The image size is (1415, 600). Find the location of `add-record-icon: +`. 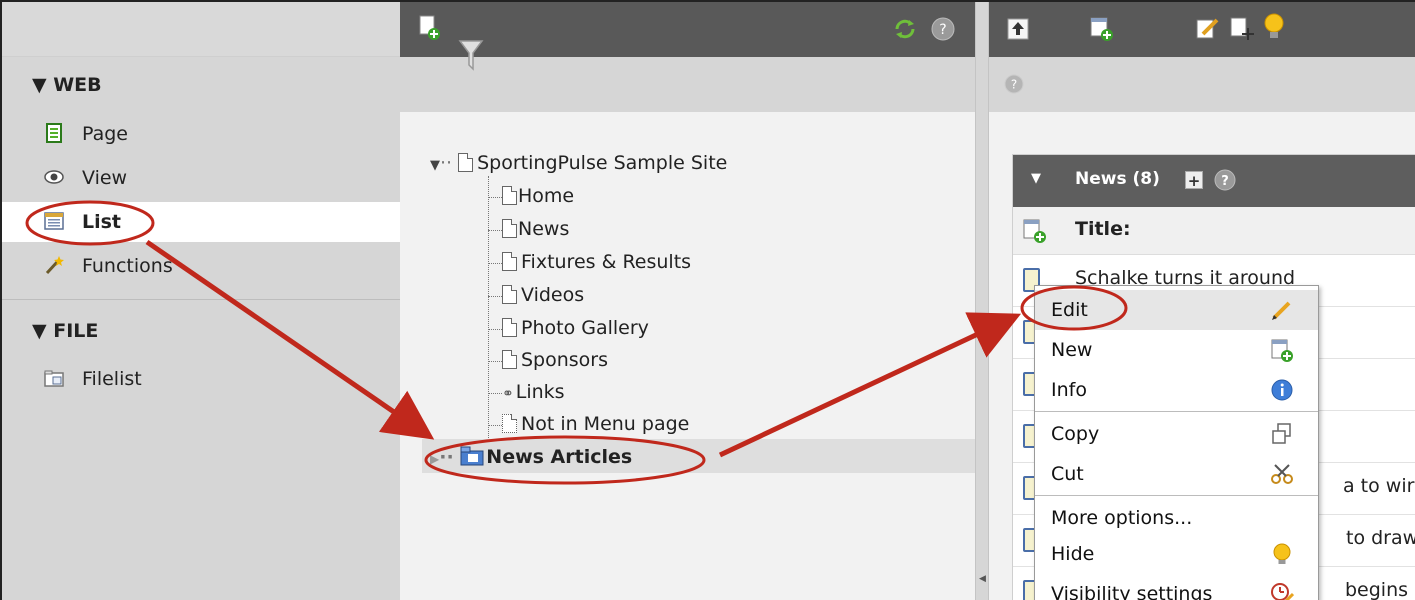

add-record-icon: + is located at coordinates (1194, 180).